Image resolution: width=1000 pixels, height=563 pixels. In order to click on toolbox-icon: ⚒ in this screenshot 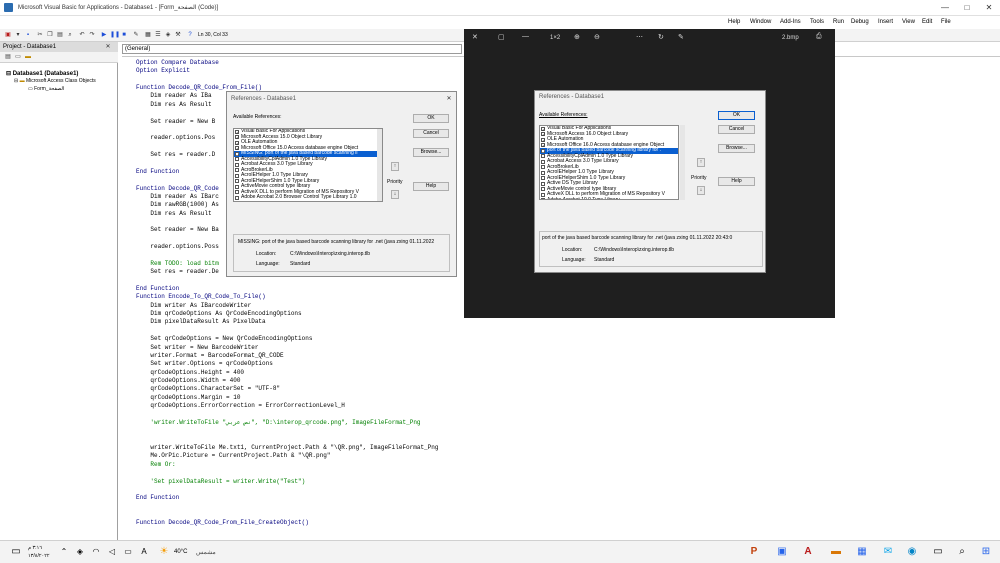, I will do `click(178, 35)`.